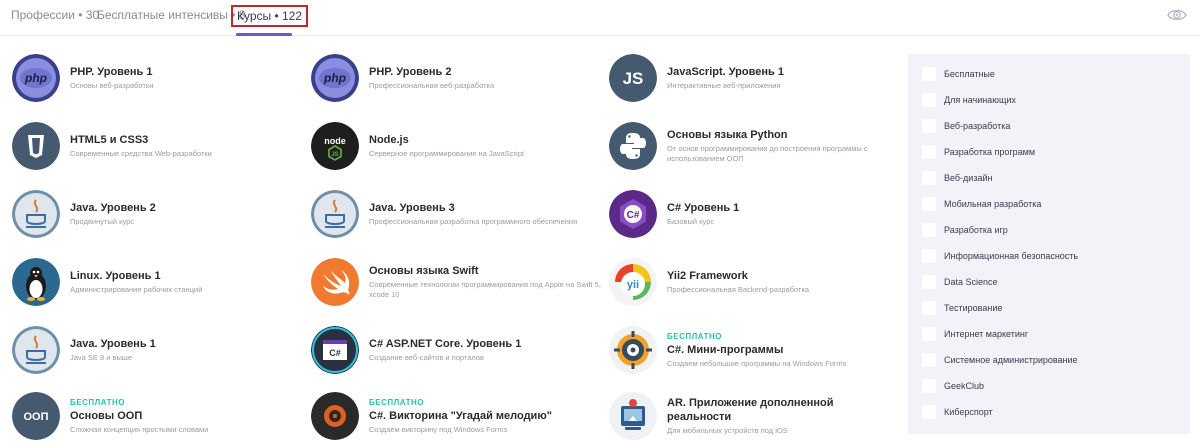 The image size is (1200, 448). I want to click on filter-data-science: Data Science, so click(960, 282).